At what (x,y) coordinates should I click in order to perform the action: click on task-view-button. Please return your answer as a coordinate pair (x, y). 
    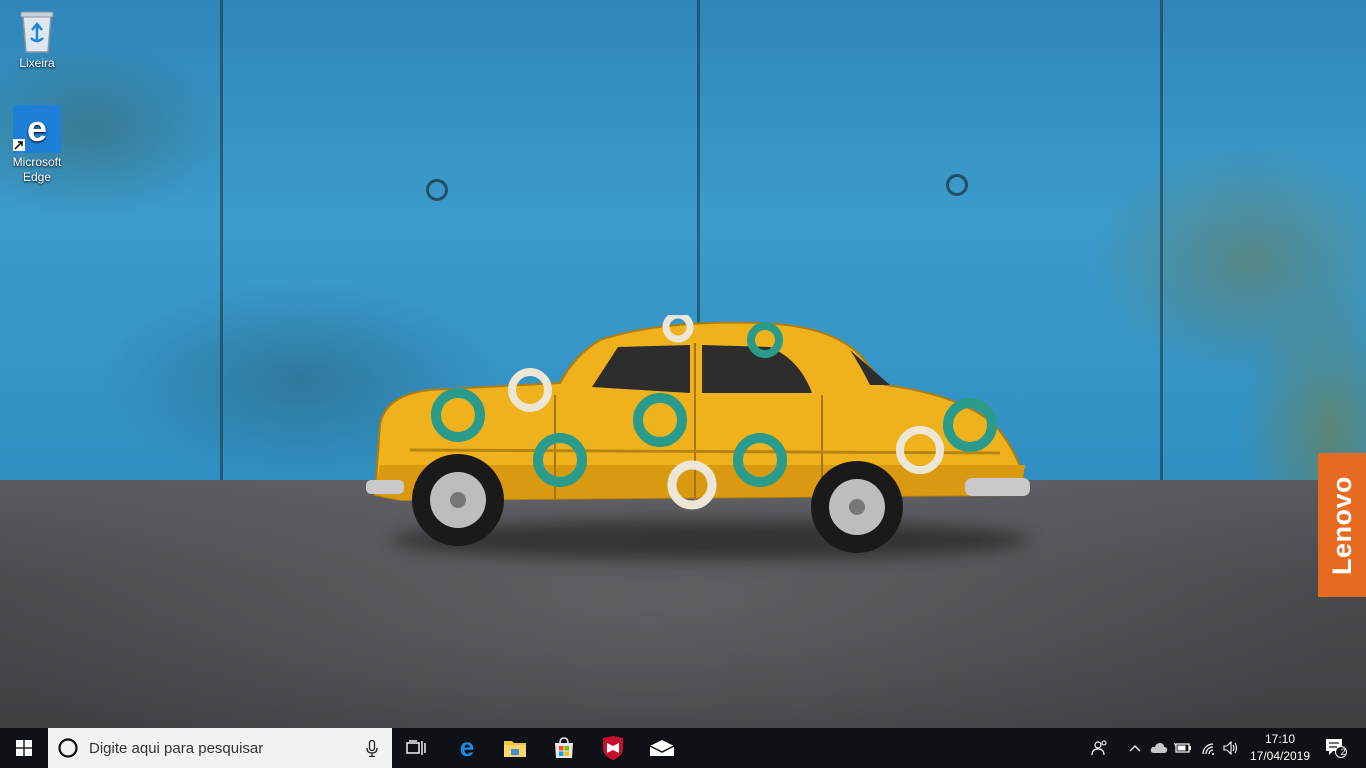
    Looking at the image, I should click on (416, 748).